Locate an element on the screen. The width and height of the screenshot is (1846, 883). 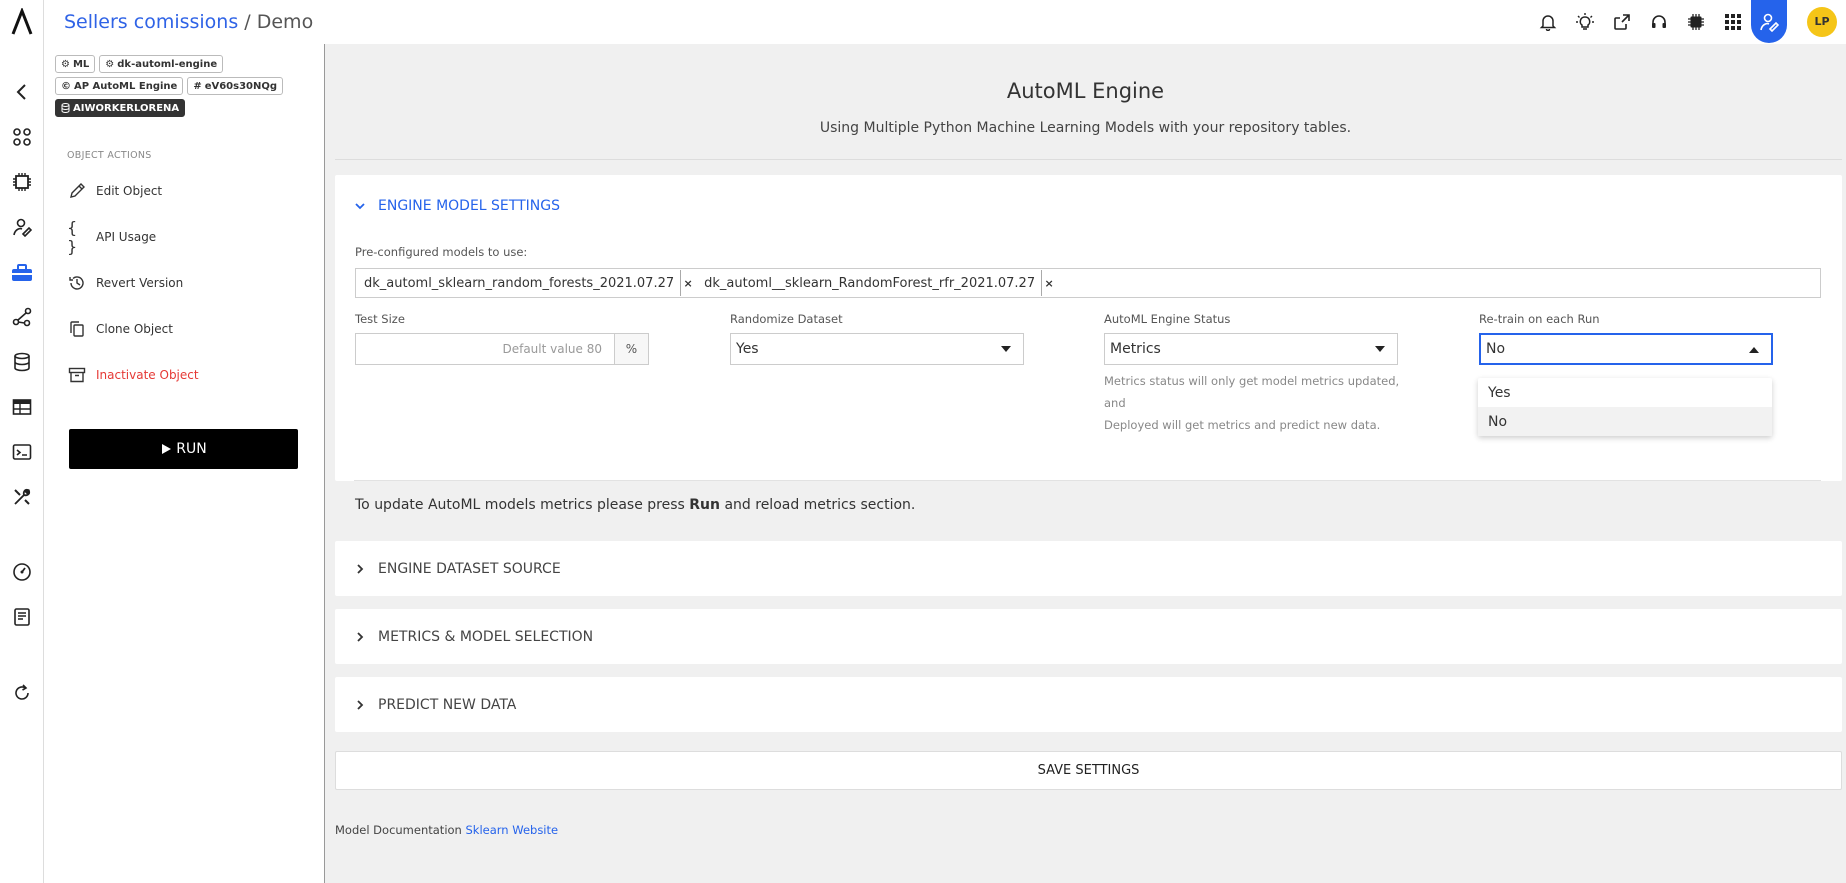
graph-nodes-icon is located at coordinates (22, 317).